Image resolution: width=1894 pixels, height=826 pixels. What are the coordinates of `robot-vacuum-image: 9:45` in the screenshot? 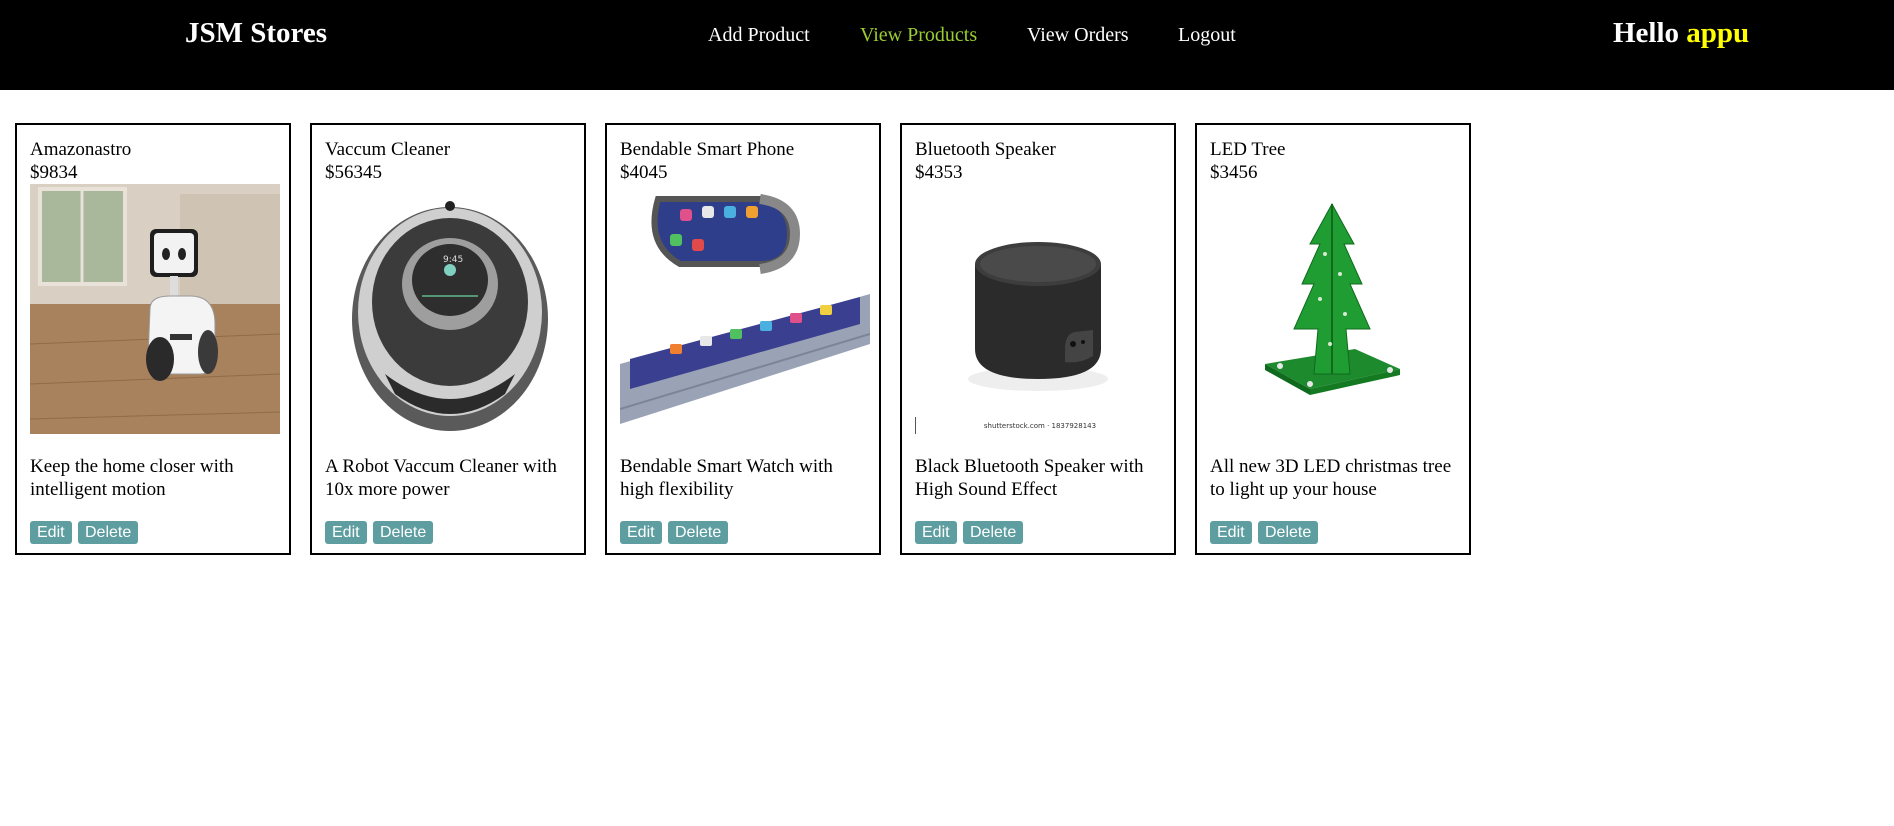 It's located at (450, 309).